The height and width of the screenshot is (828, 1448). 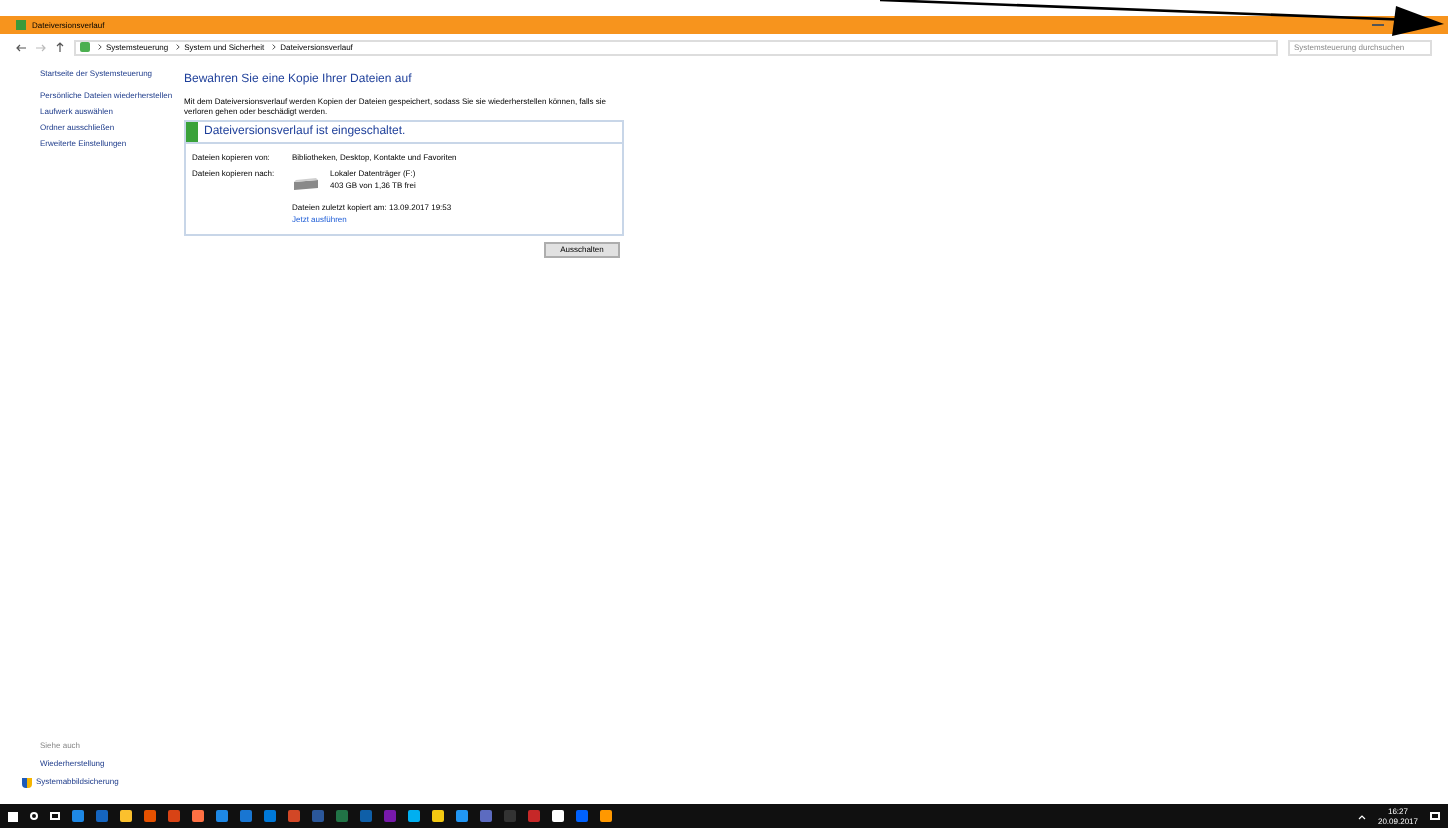 I want to click on start-icon, so click(x=13, y=816).